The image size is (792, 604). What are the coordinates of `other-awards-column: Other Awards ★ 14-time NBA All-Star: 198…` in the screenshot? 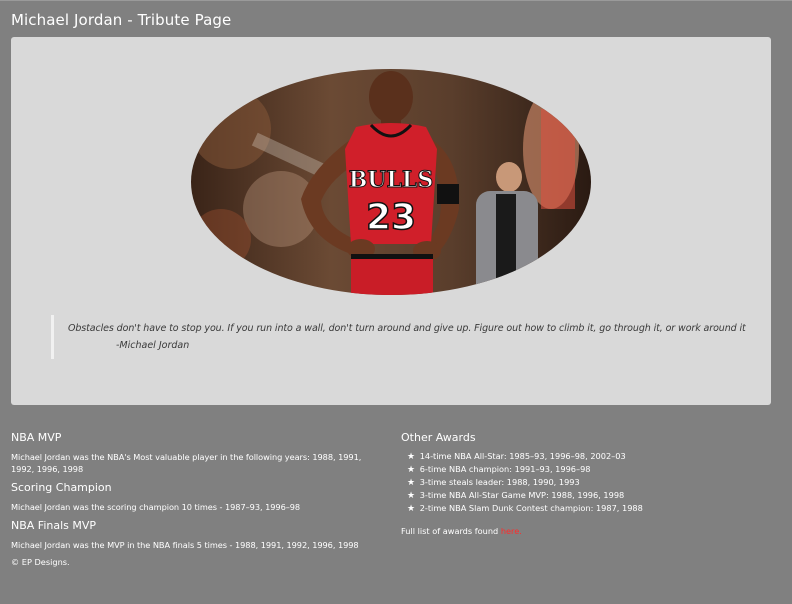 It's located at (591, 483).